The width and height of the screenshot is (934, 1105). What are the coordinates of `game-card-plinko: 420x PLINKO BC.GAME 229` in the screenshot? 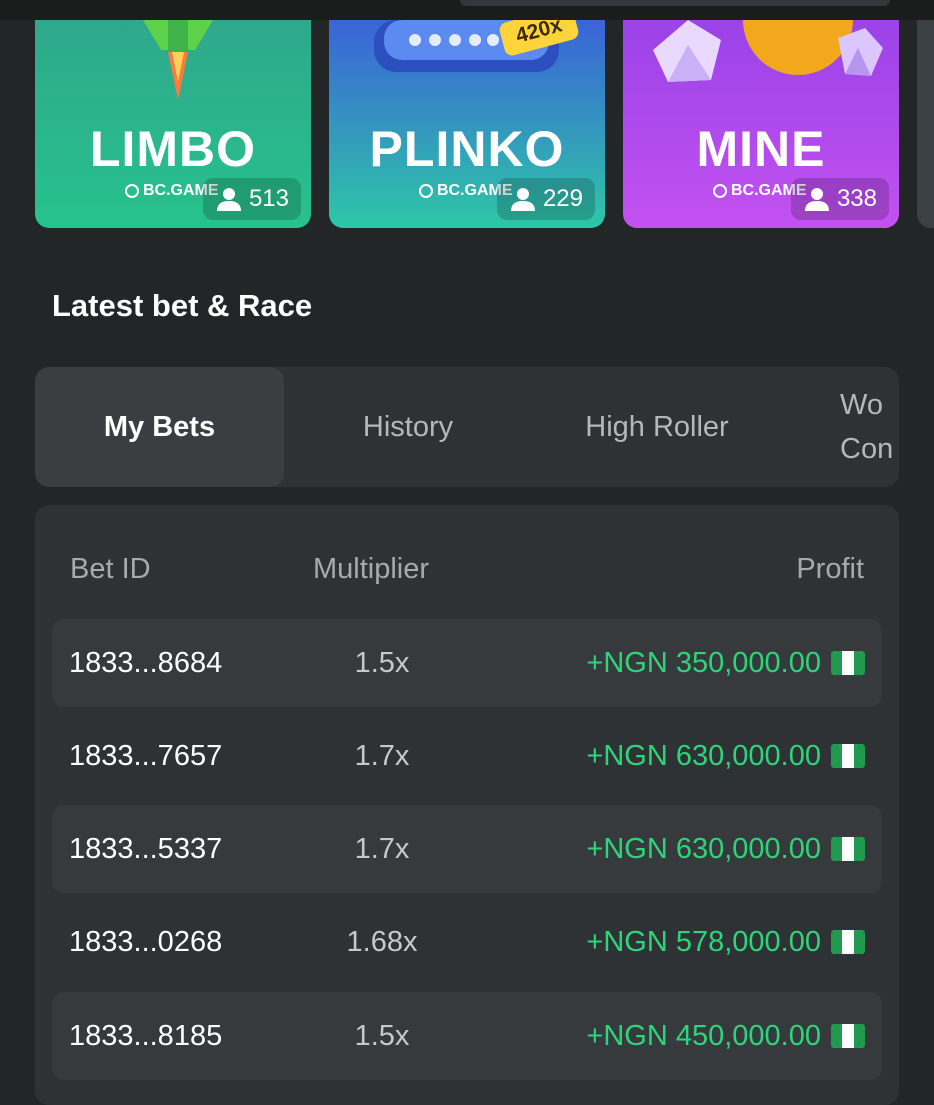 It's located at (467, 124).